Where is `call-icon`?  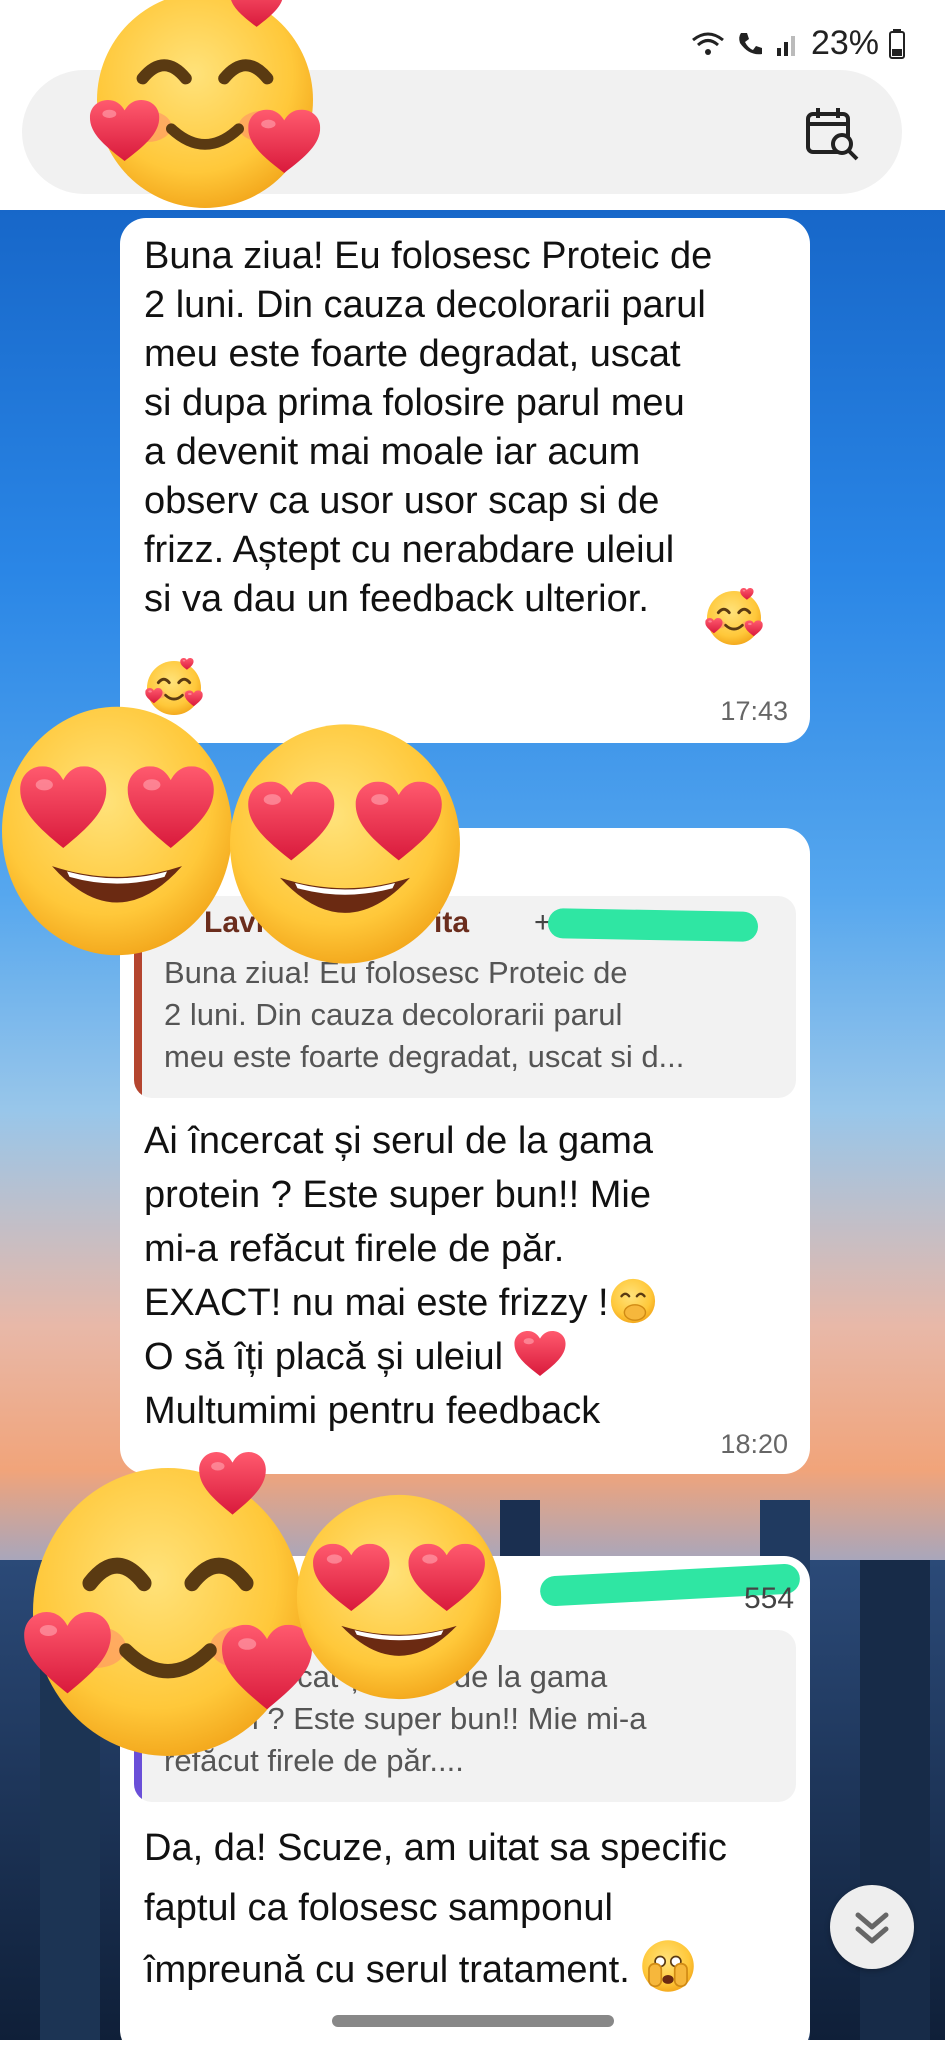
call-icon is located at coordinates (750, 43).